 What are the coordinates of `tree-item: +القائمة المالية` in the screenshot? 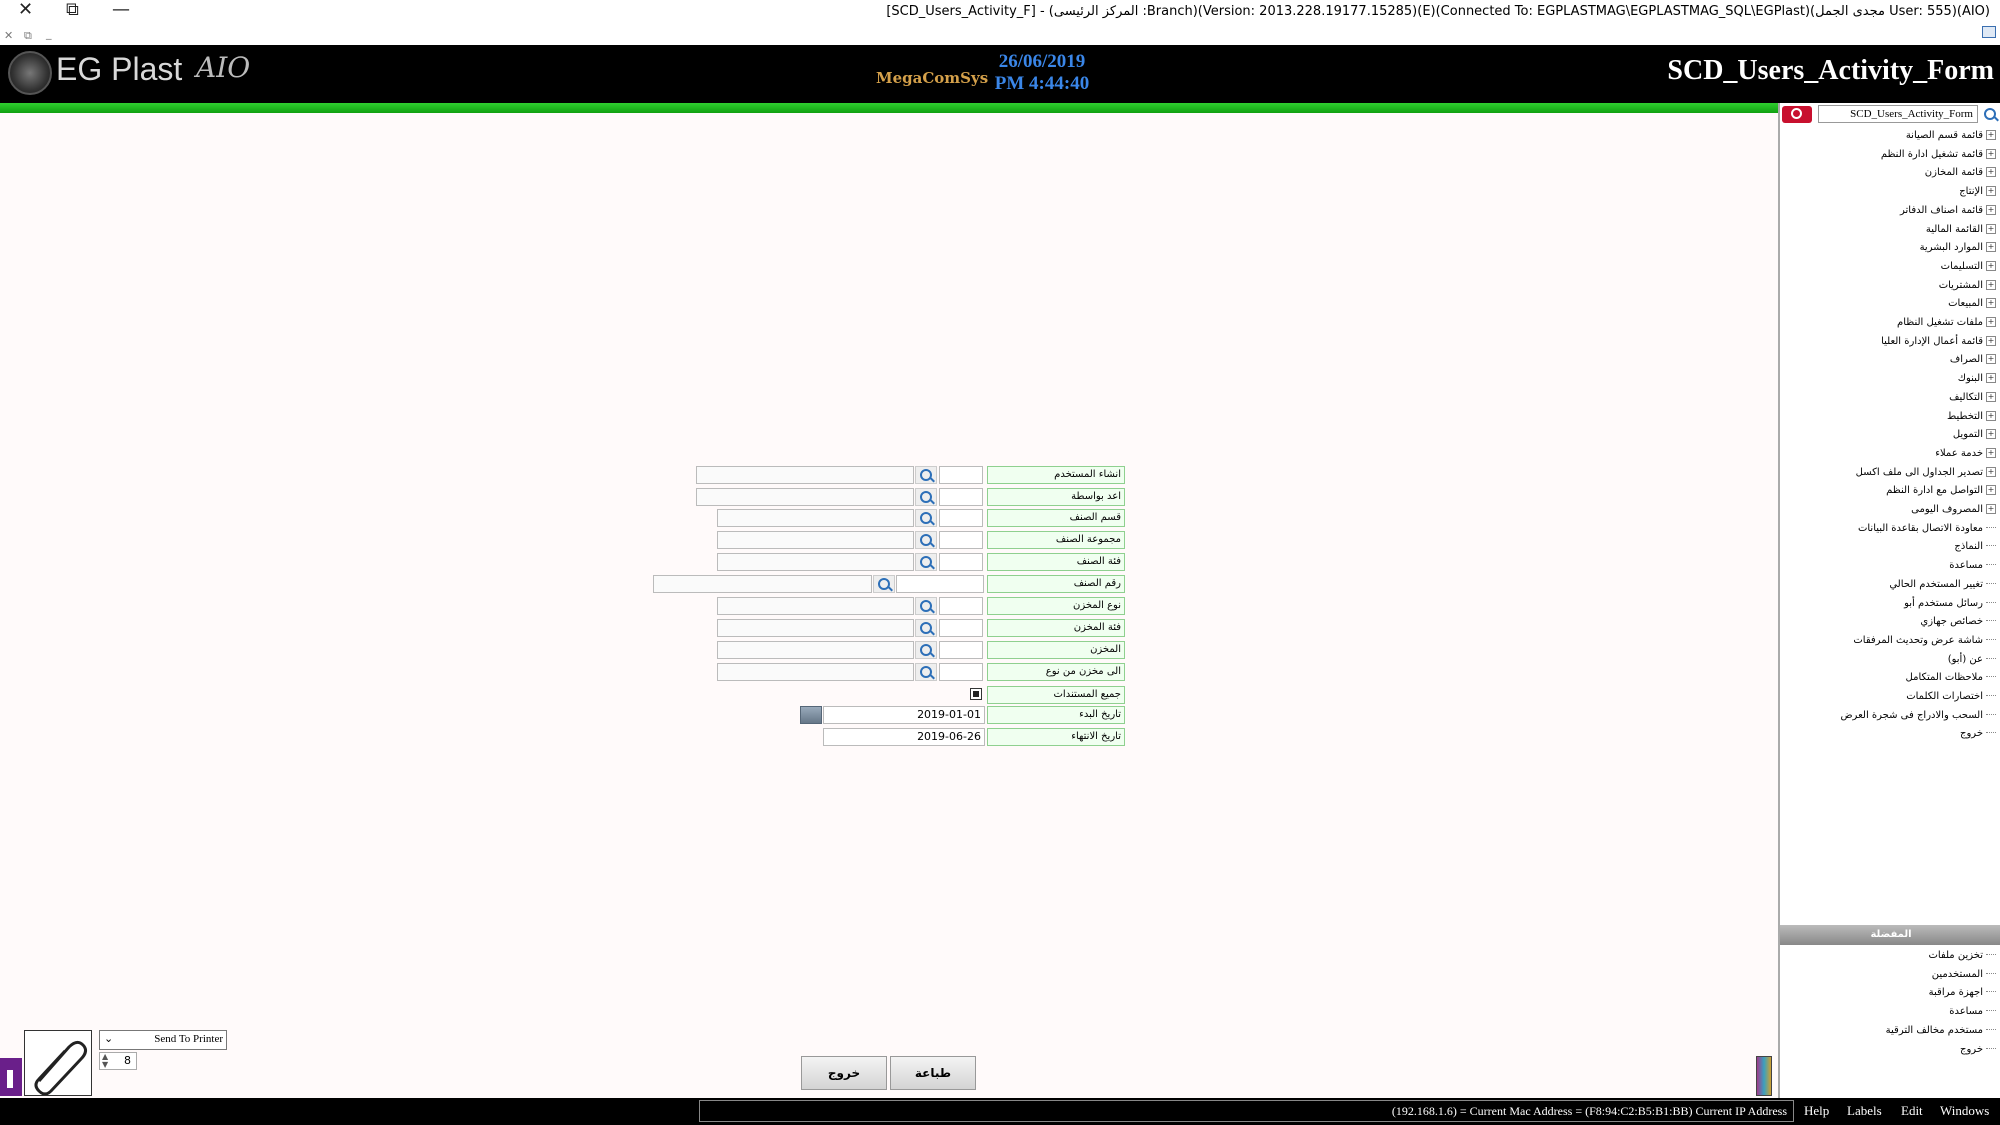 It's located at (1961, 230).